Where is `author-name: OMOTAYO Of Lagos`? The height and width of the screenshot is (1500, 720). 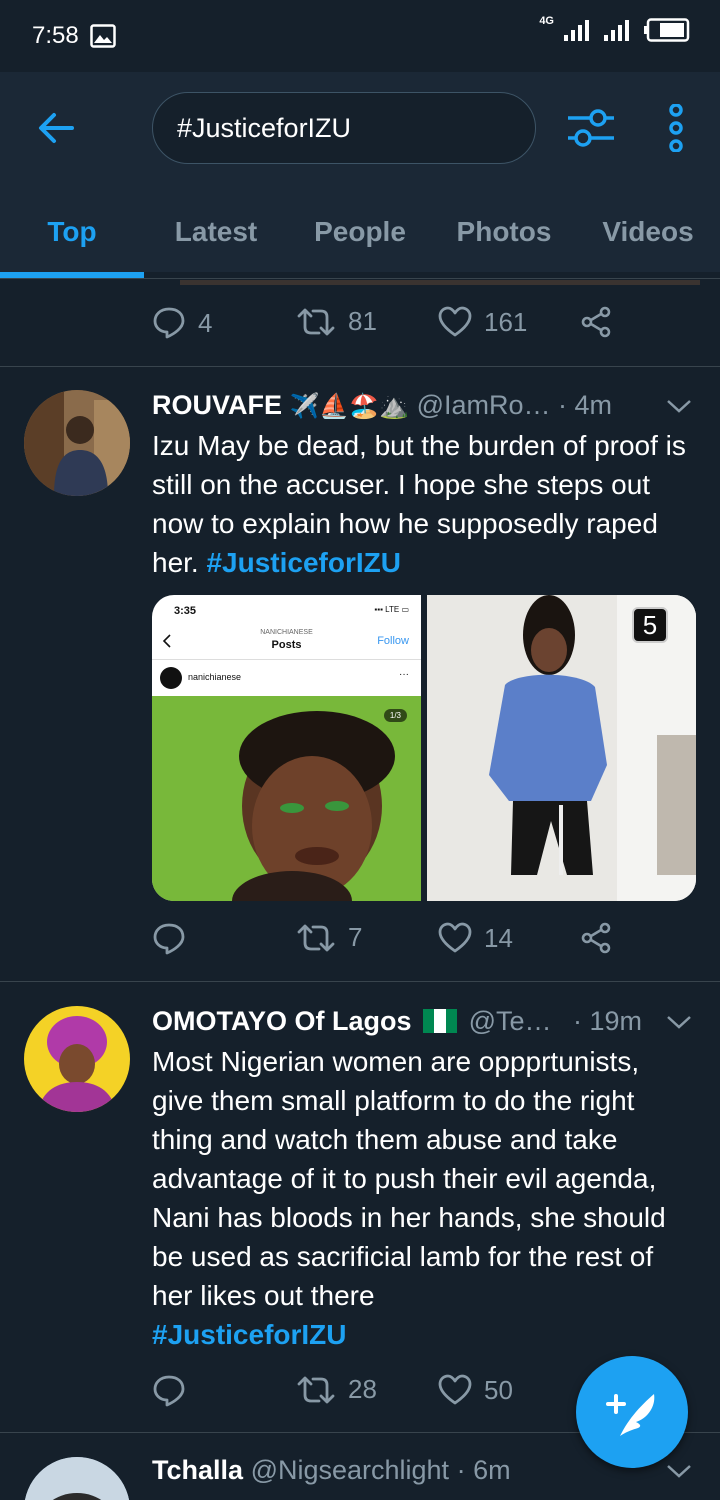
author-name: OMOTAYO Of Lagos is located at coordinates (282, 1021).